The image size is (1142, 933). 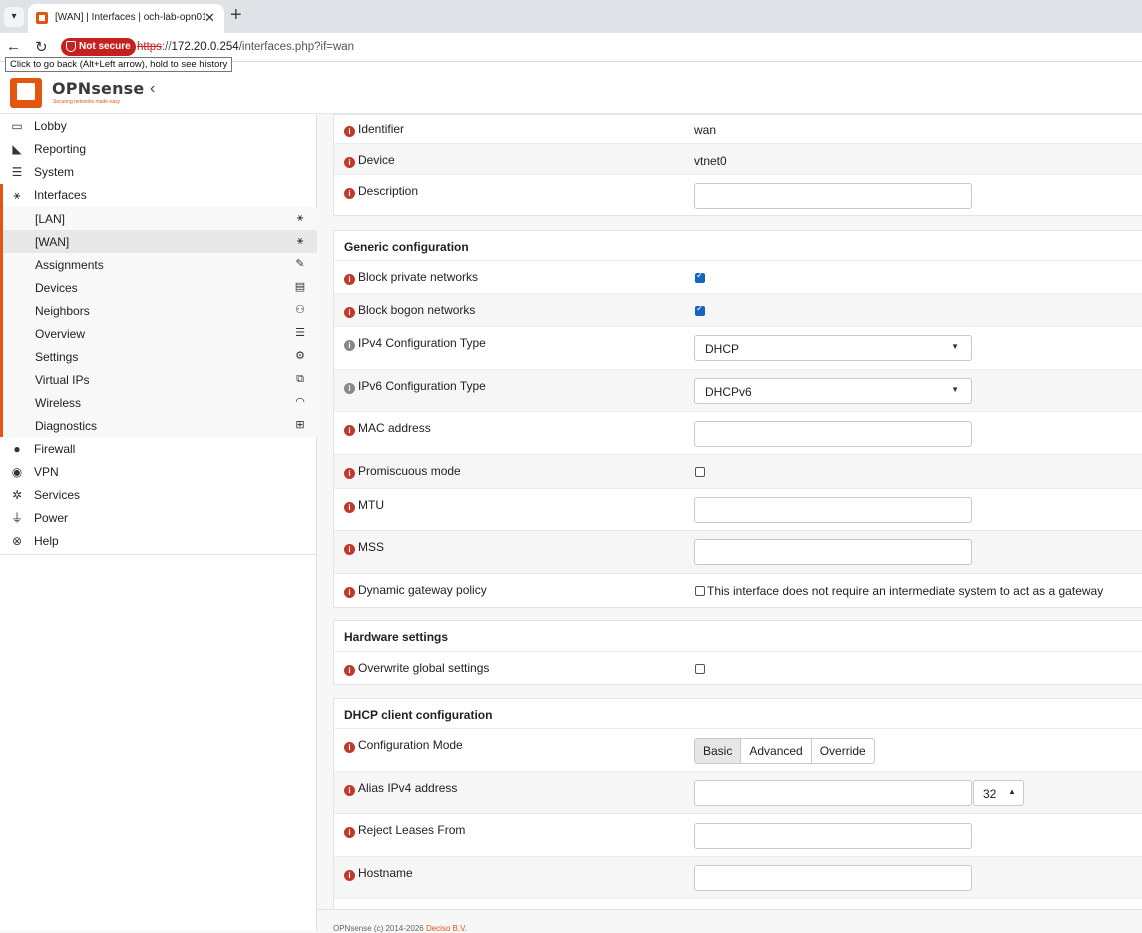 I want to click on sidebar-item-power: ⏚ Power, so click(x=158, y=518).